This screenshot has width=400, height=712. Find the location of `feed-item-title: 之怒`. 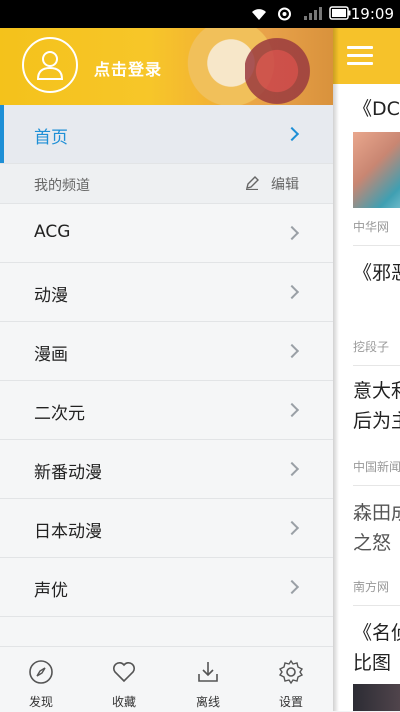

feed-item-title: 之怒 is located at coordinates (372, 543).